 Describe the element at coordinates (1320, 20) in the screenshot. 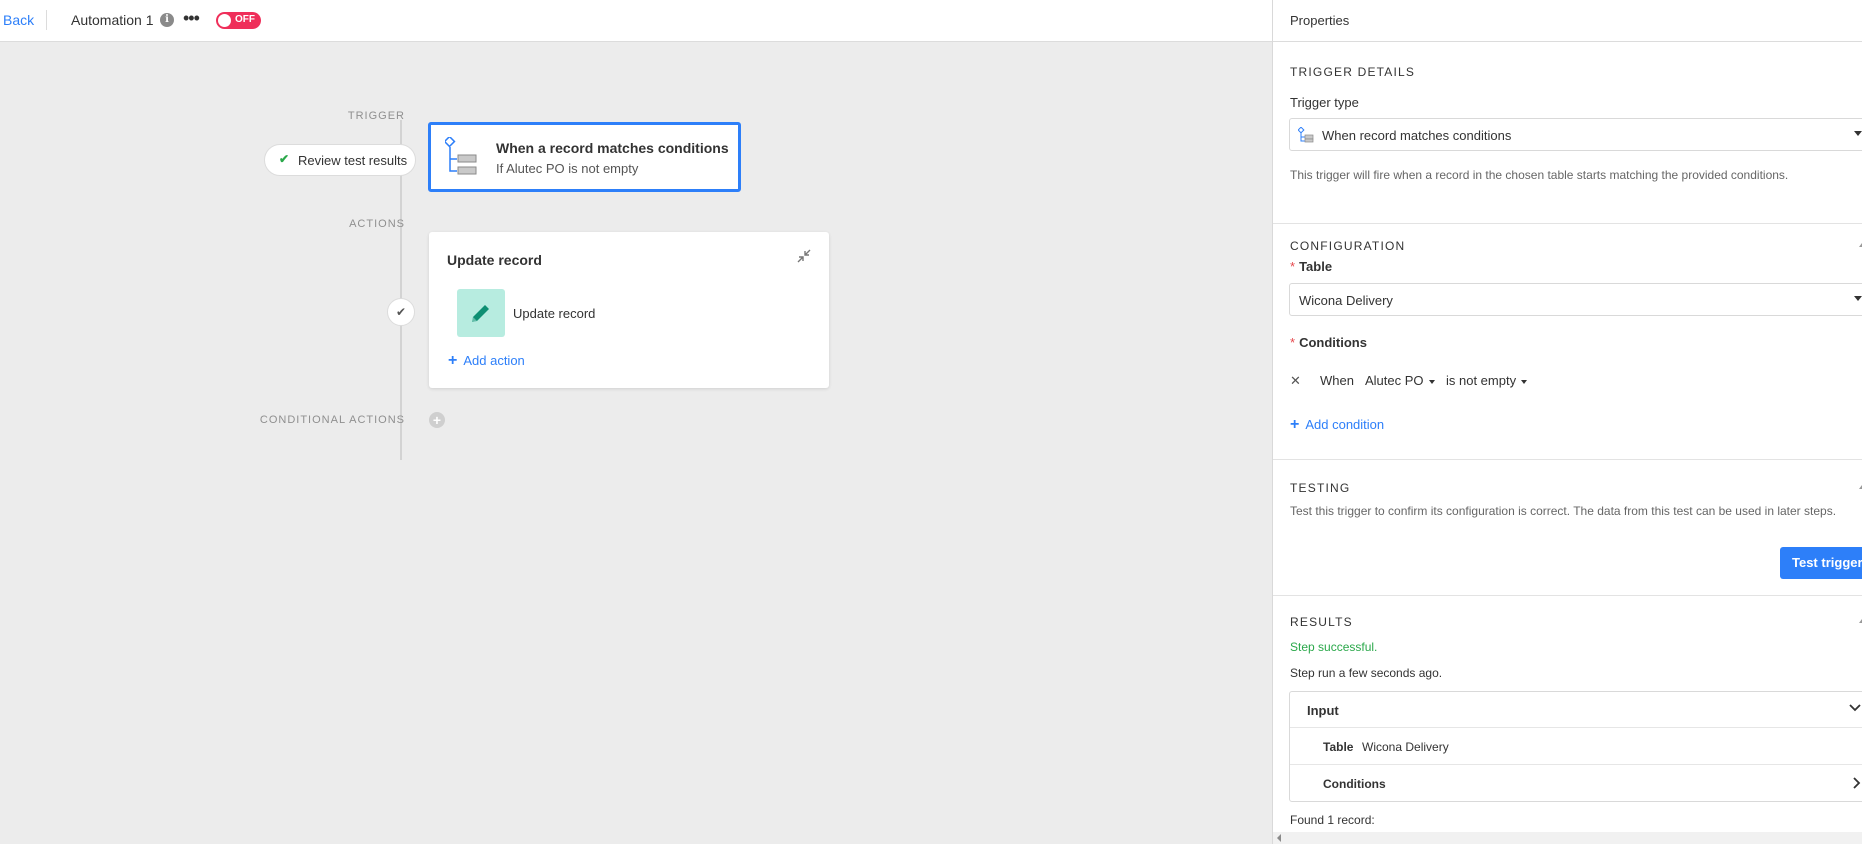

I see `panel-title: Properties` at that location.